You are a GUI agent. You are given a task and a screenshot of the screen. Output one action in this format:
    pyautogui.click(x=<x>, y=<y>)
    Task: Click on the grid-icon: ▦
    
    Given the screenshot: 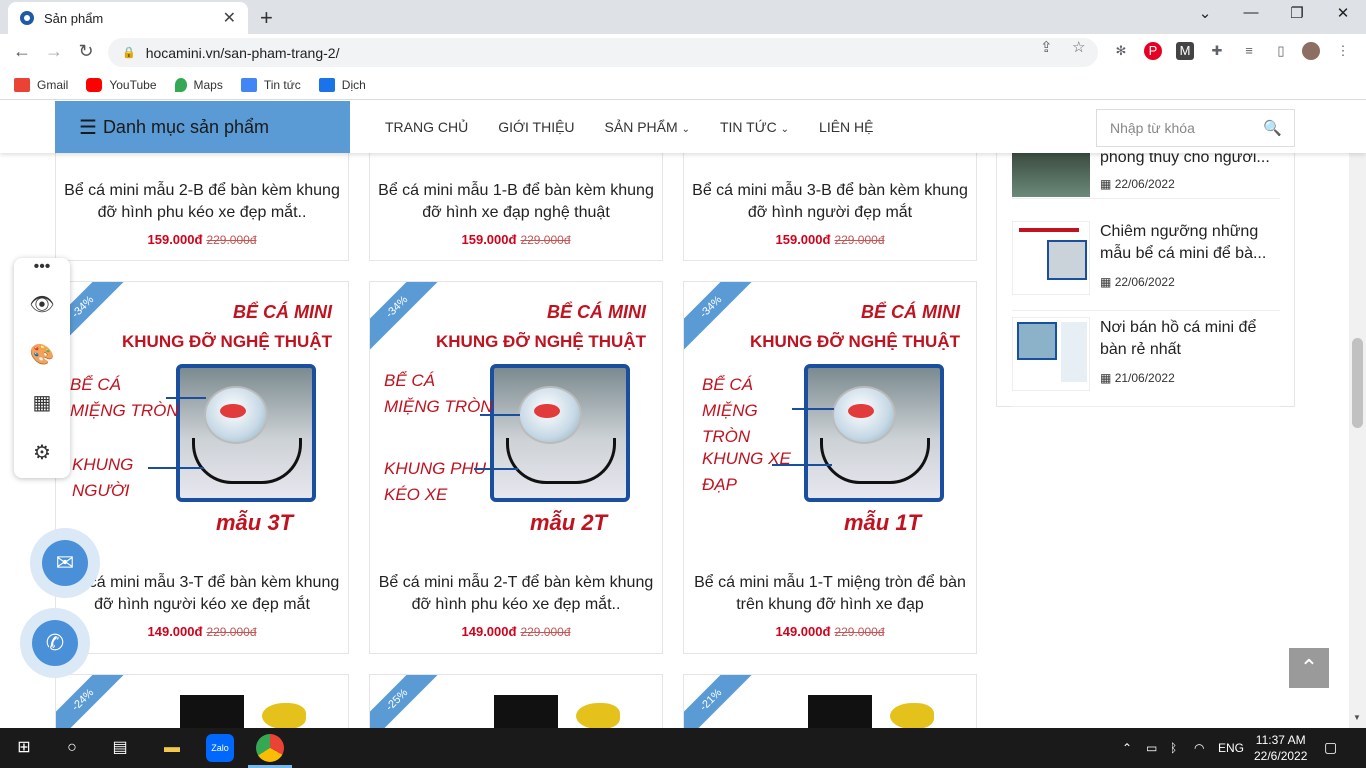 What is the action you would take?
    pyautogui.click(x=42, y=402)
    